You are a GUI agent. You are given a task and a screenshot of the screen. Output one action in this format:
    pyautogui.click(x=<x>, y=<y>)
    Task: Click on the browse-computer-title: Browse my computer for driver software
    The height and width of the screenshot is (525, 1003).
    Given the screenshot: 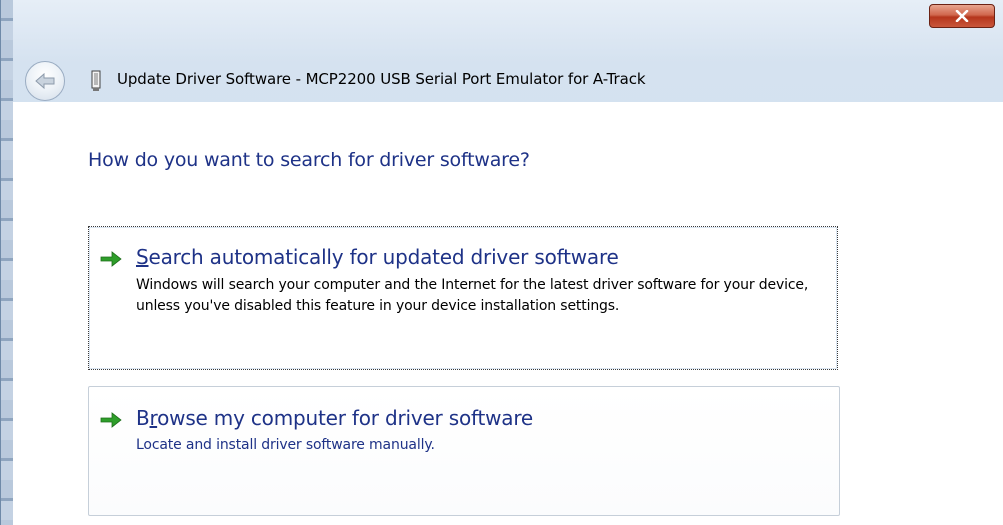 What is the action you would take?
    pyautogui.click(x=334, y=418)
    